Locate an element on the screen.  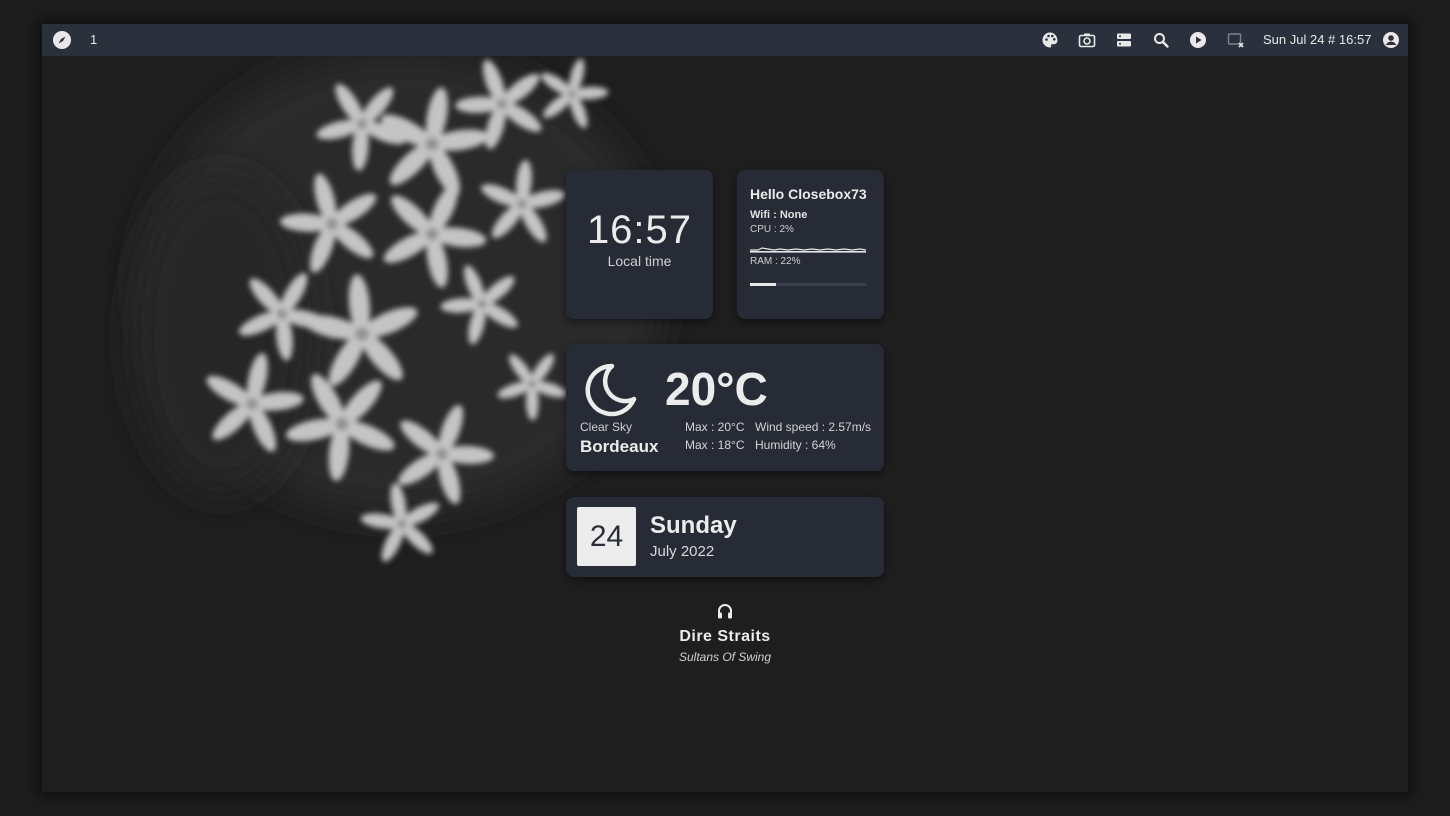
moon-icon is located at coordinates (611, 390).